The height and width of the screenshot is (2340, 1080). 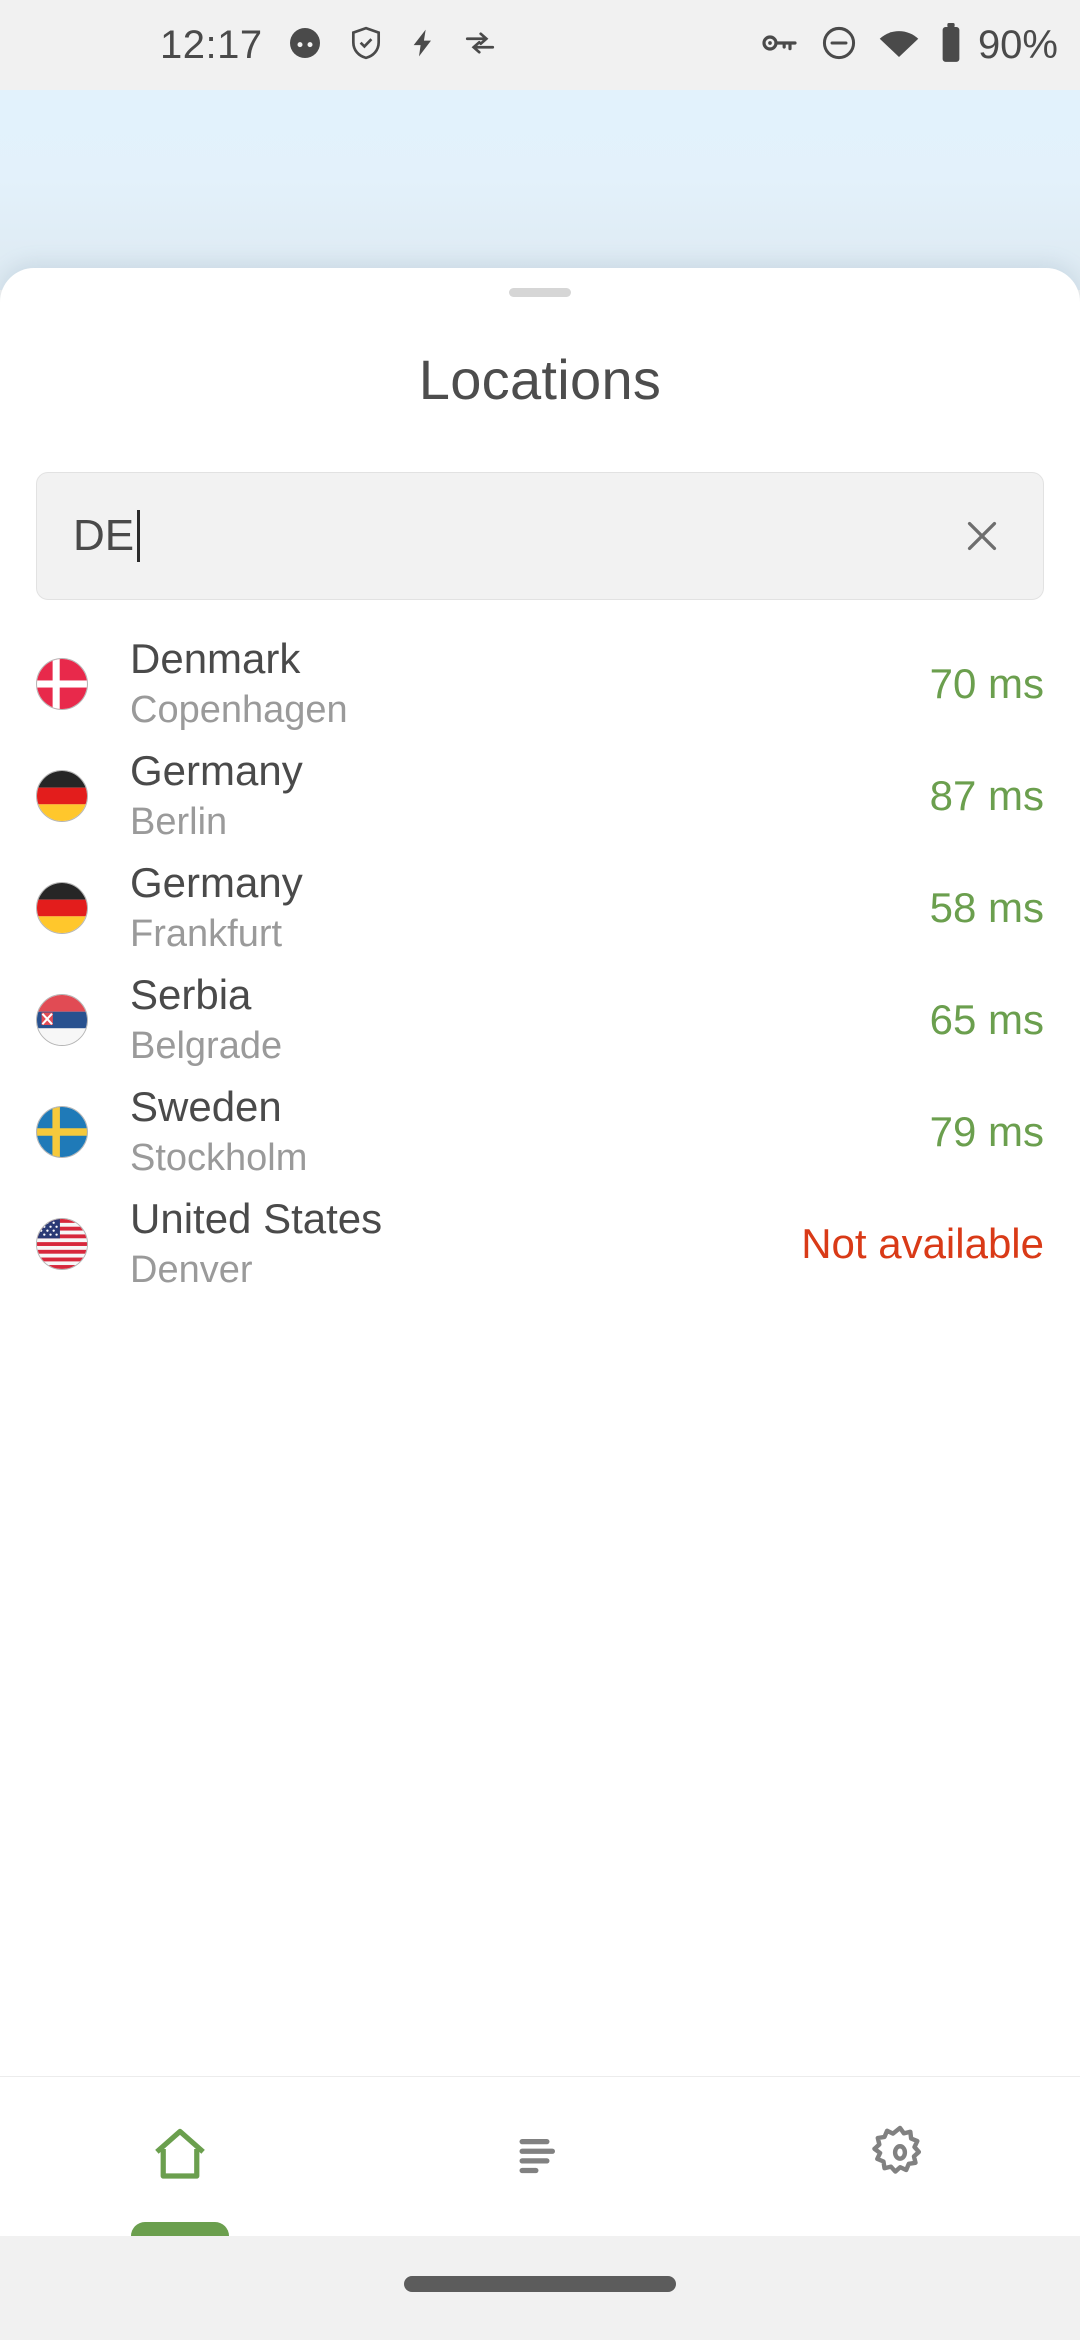 I want to click on nav-item-log, so click(x=540, y=2156).